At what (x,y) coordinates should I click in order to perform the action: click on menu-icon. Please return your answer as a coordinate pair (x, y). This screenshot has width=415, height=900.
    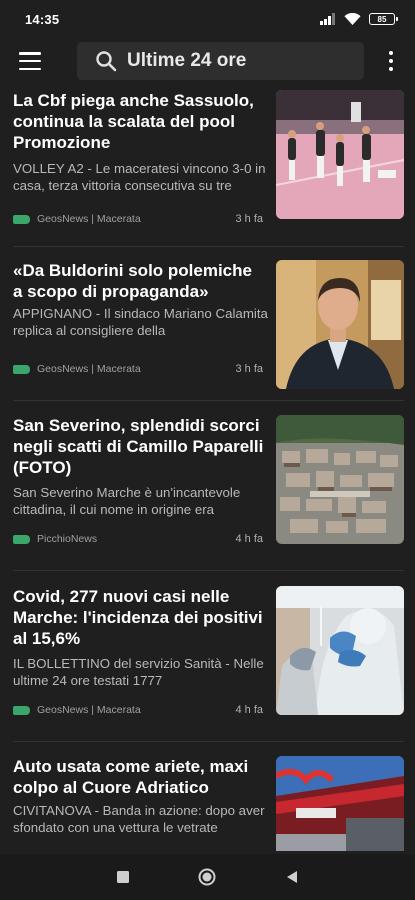
    Looking at the image, I should click on (30, 61).